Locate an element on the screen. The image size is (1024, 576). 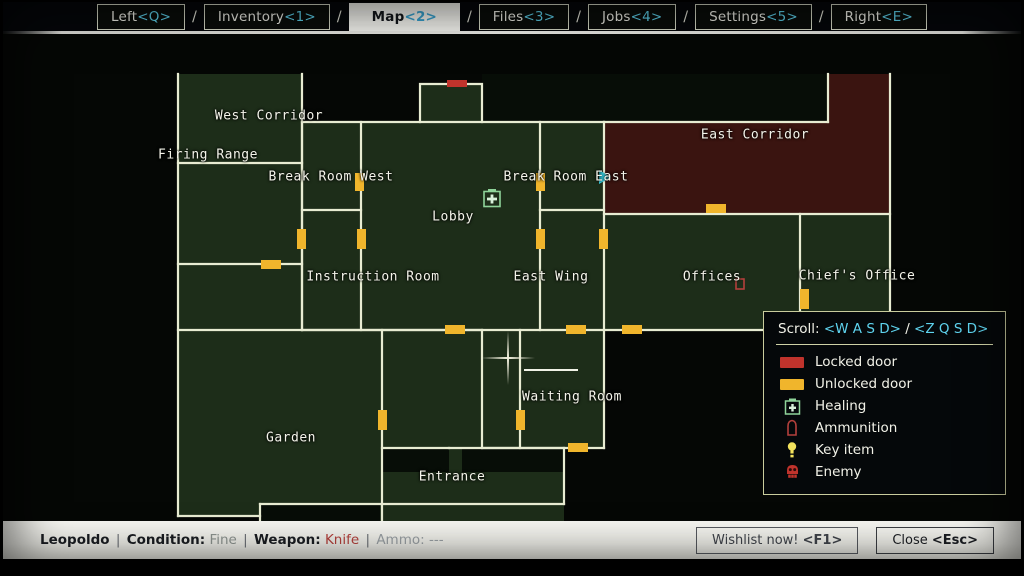
legend-item-enemy: Enemy is located at coordinates (884, 472).